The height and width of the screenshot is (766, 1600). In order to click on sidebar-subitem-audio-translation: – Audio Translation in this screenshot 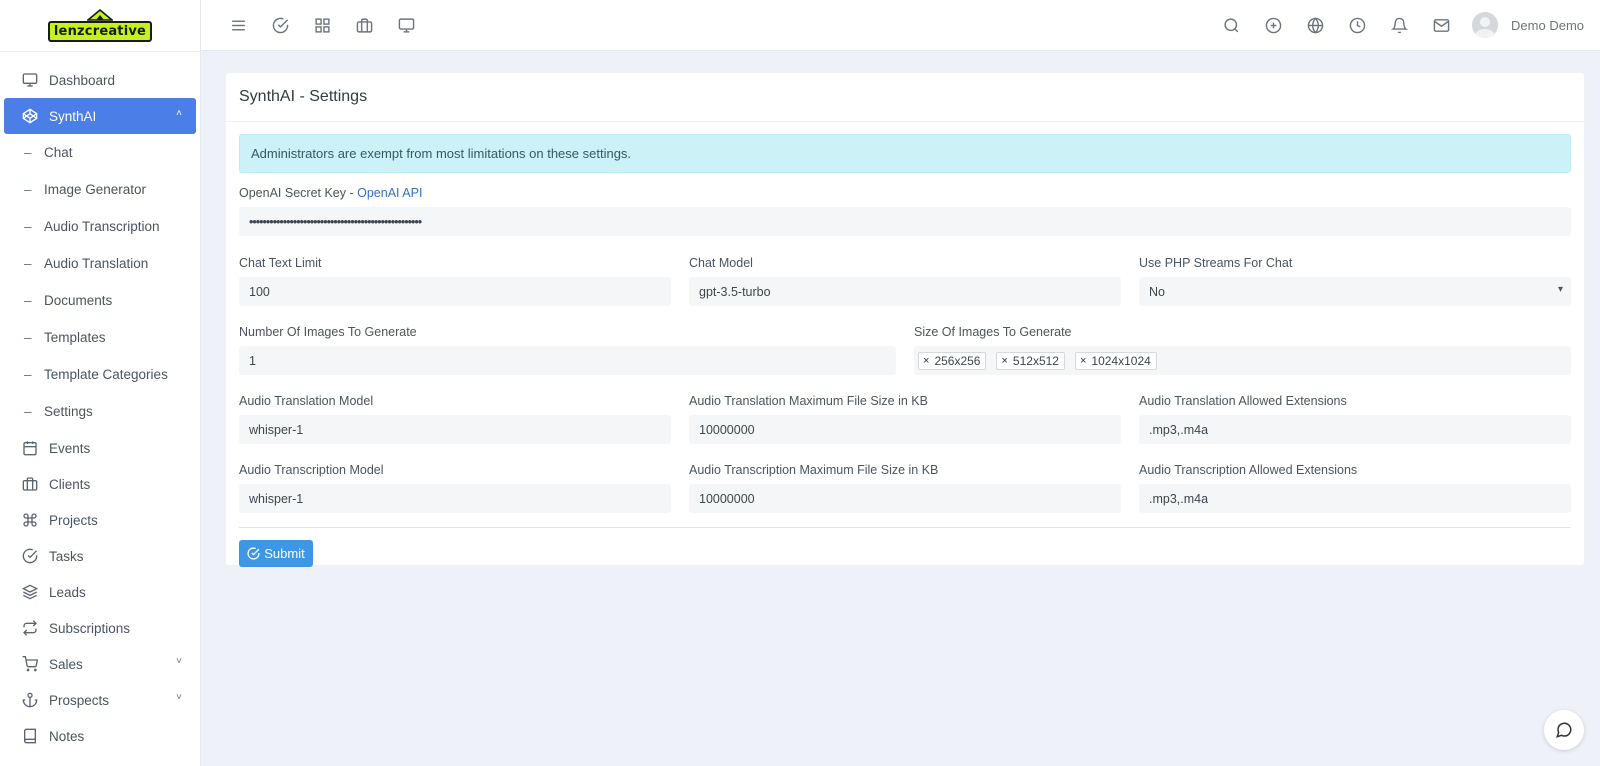, I will do `click(100, 263)`.